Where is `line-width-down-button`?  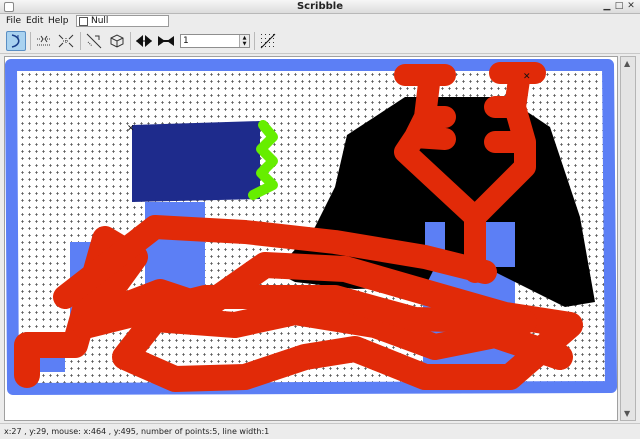
line-width-down-button is located at coordinates (144, 41).